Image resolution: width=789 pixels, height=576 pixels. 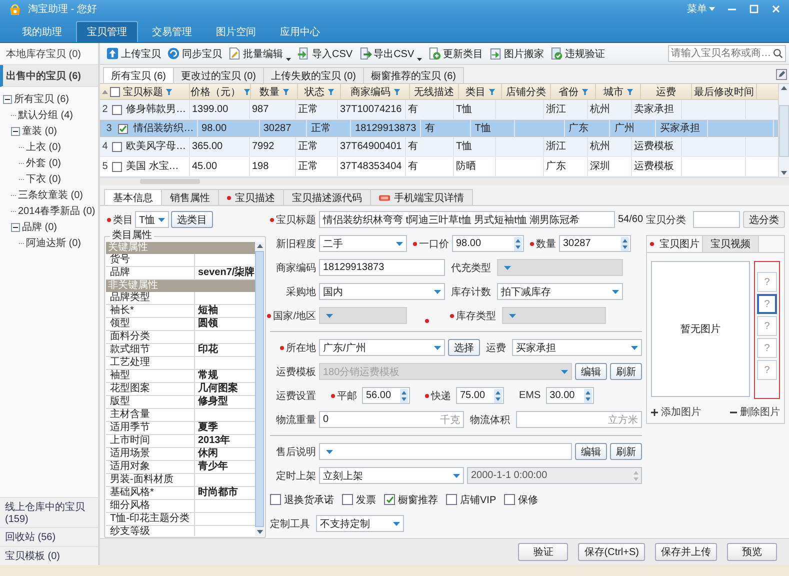 I want to click on column-header: 店铺分类, so click(x=526, y=91).